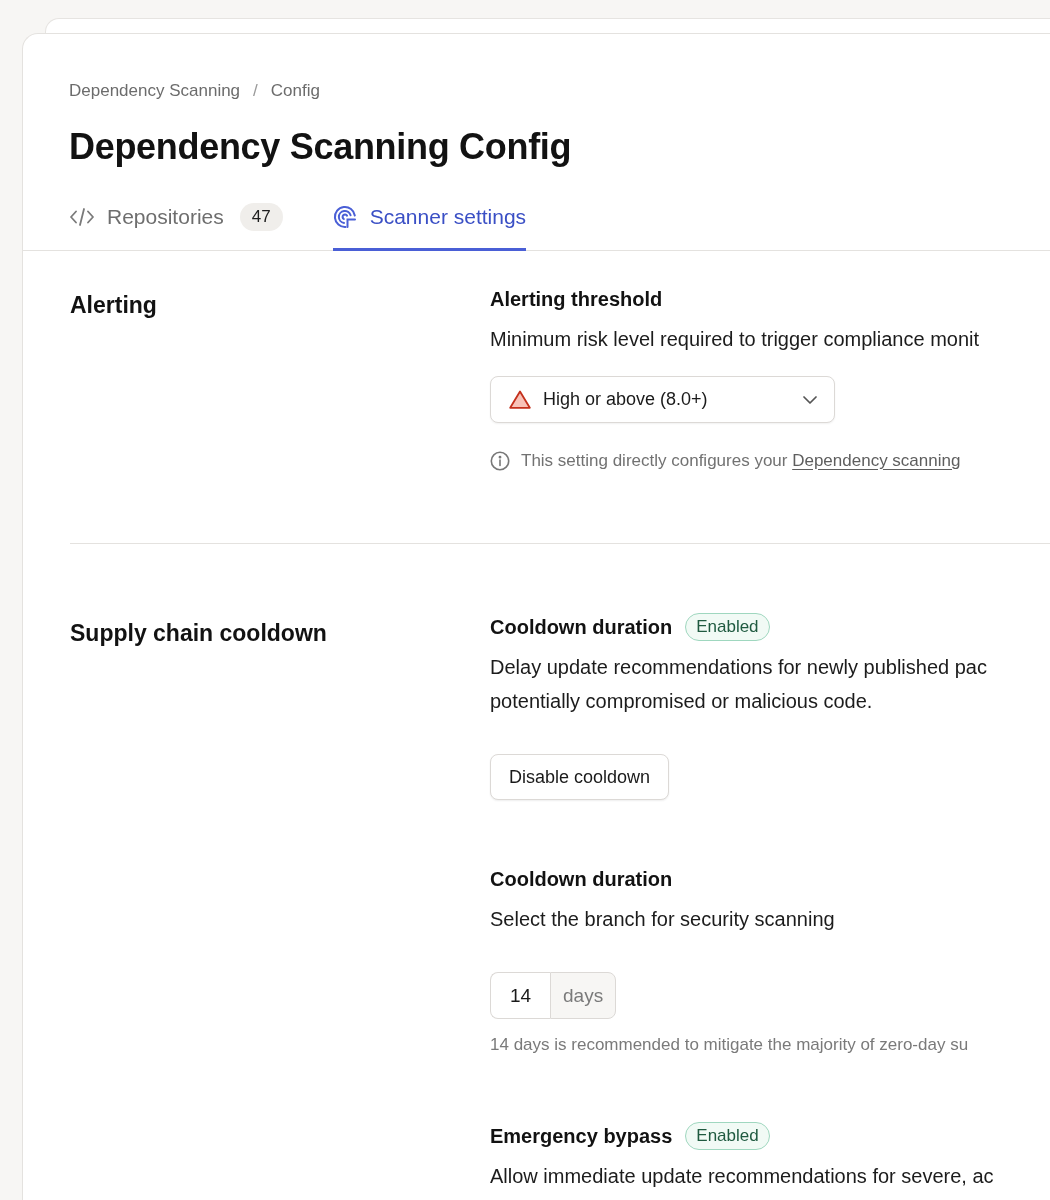 The image size is (1050, 1200). What do you see at coordinates (520, 399) in the screenshot?
I see `warning-icon` at bounding box center [520, 399].